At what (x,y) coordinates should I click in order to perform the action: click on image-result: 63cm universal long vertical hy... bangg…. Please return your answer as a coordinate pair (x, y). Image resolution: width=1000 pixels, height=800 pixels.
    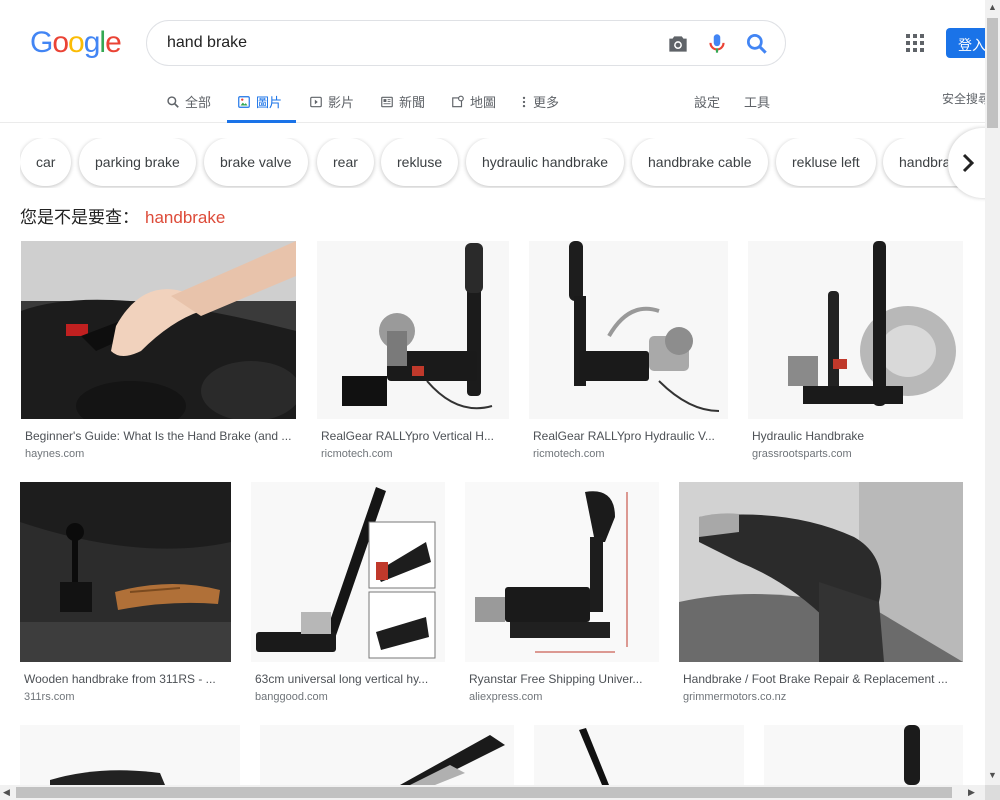
    Looking at the image, I should click on (348, 594).